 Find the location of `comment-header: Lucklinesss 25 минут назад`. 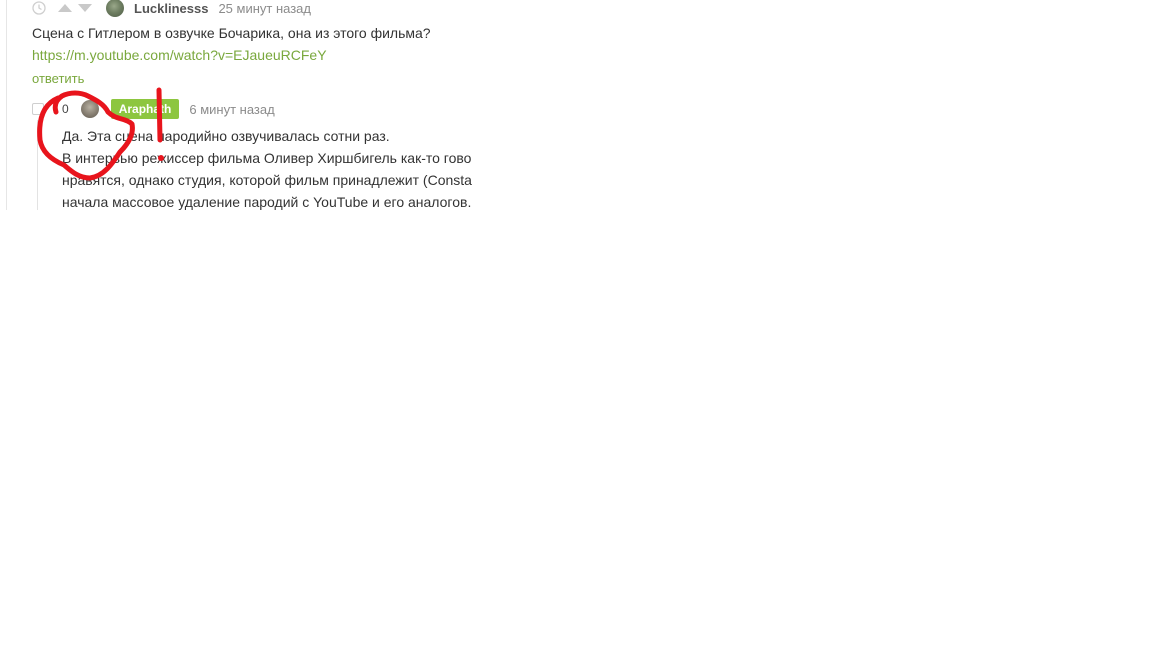

comment-header: Lucklinesss 25 минут назад is located at coordinates (171, 9).